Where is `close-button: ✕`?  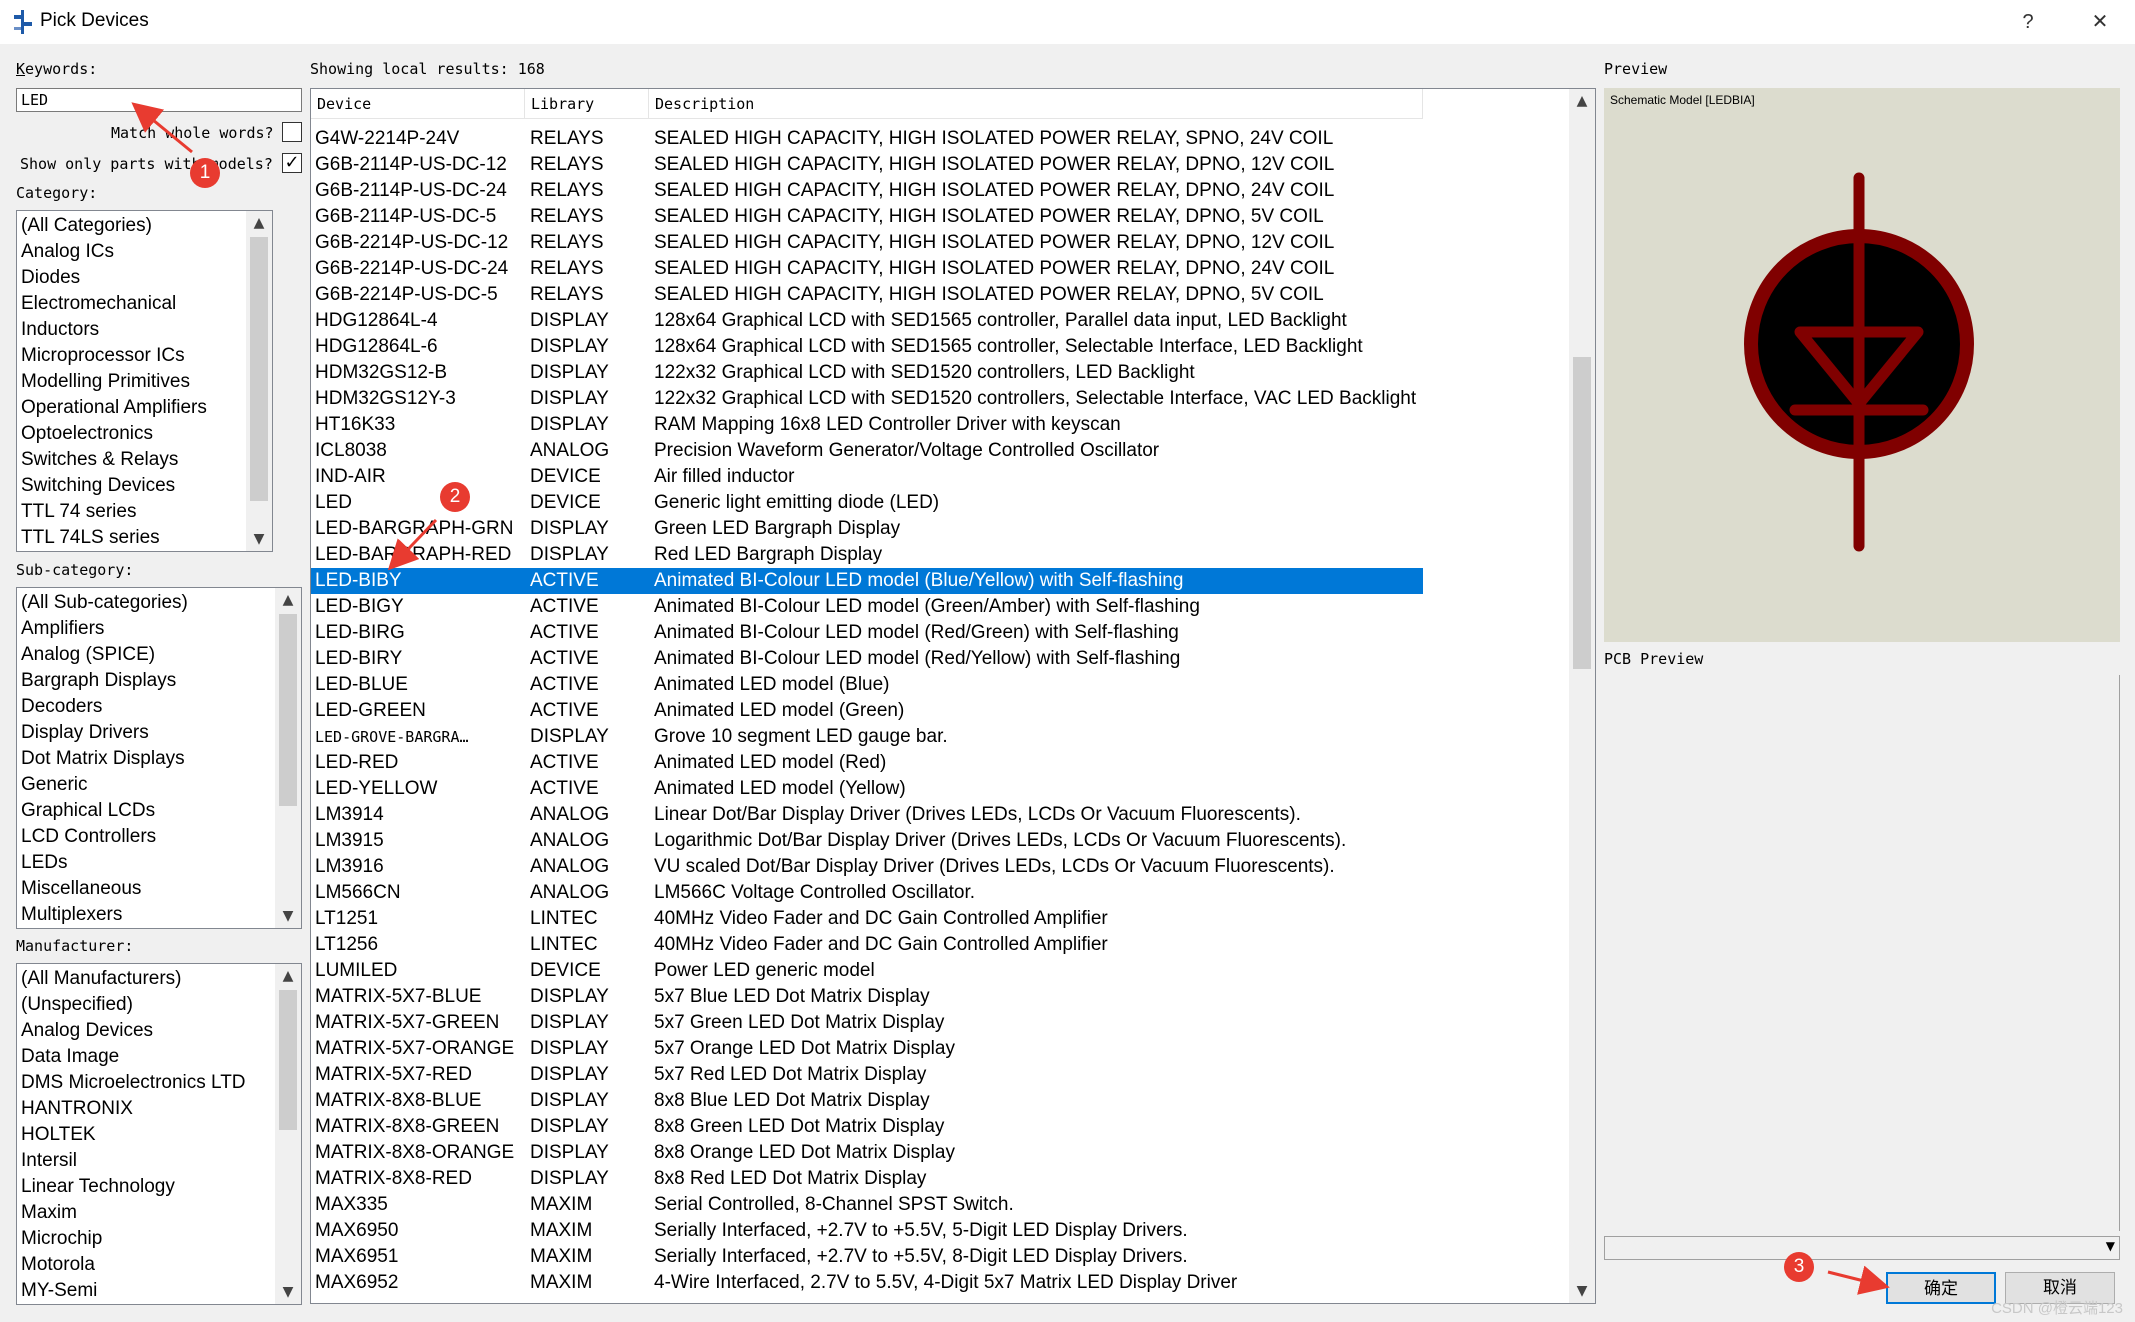 close-button: ✕ is located at coordinates (2100, 22).